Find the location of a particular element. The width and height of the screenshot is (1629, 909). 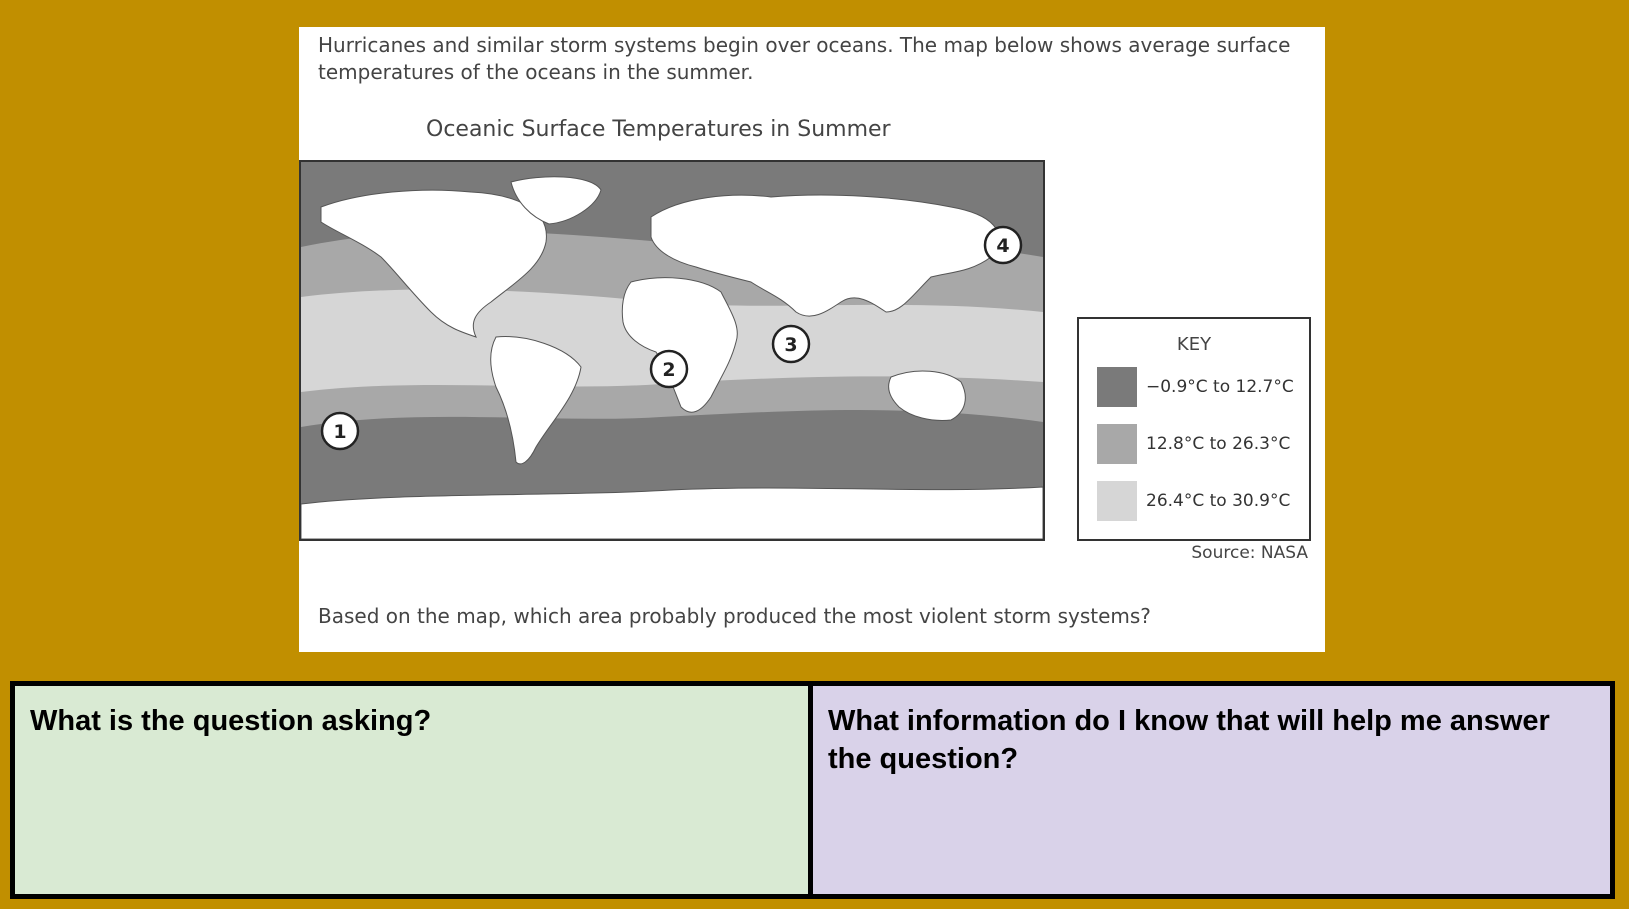

question-asking-cell: What is the question asking? is located at coordinates (414, 790).